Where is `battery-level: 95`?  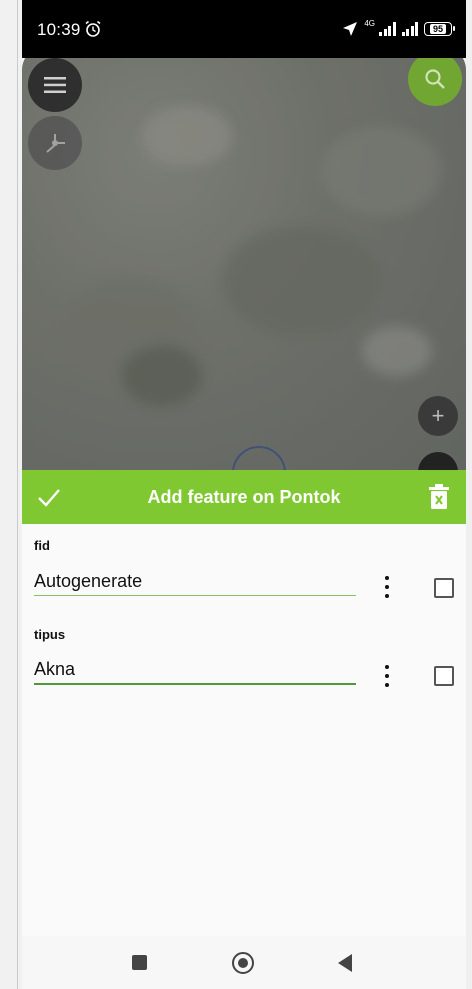
battery-level: 95 is located at coordinates (437, 29).